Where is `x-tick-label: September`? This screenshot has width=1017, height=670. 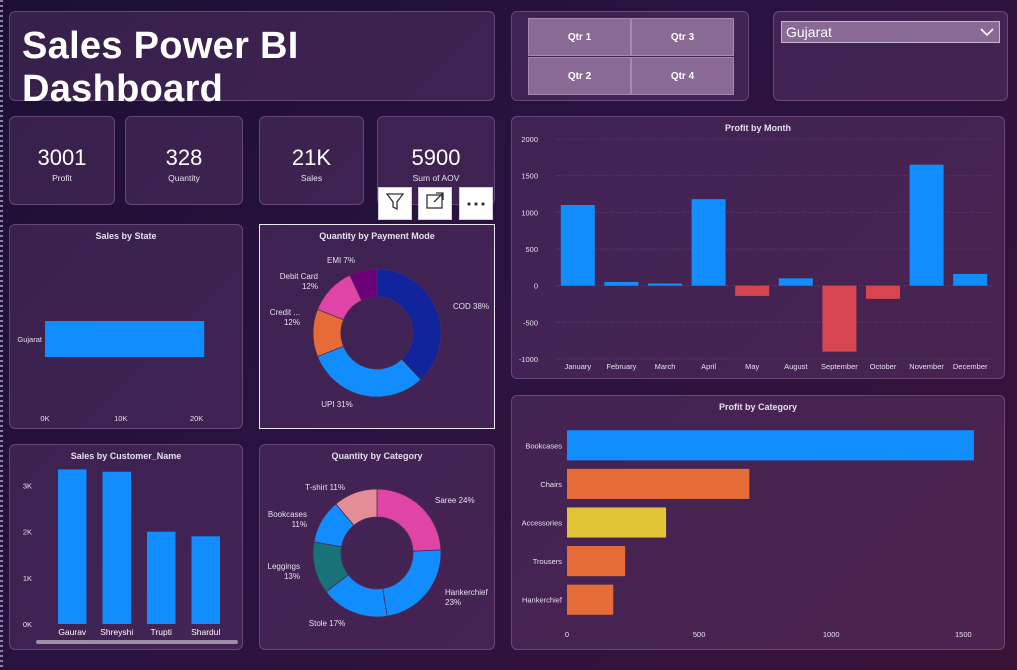
x-tick-label: September is located at coordinates (839, 366).